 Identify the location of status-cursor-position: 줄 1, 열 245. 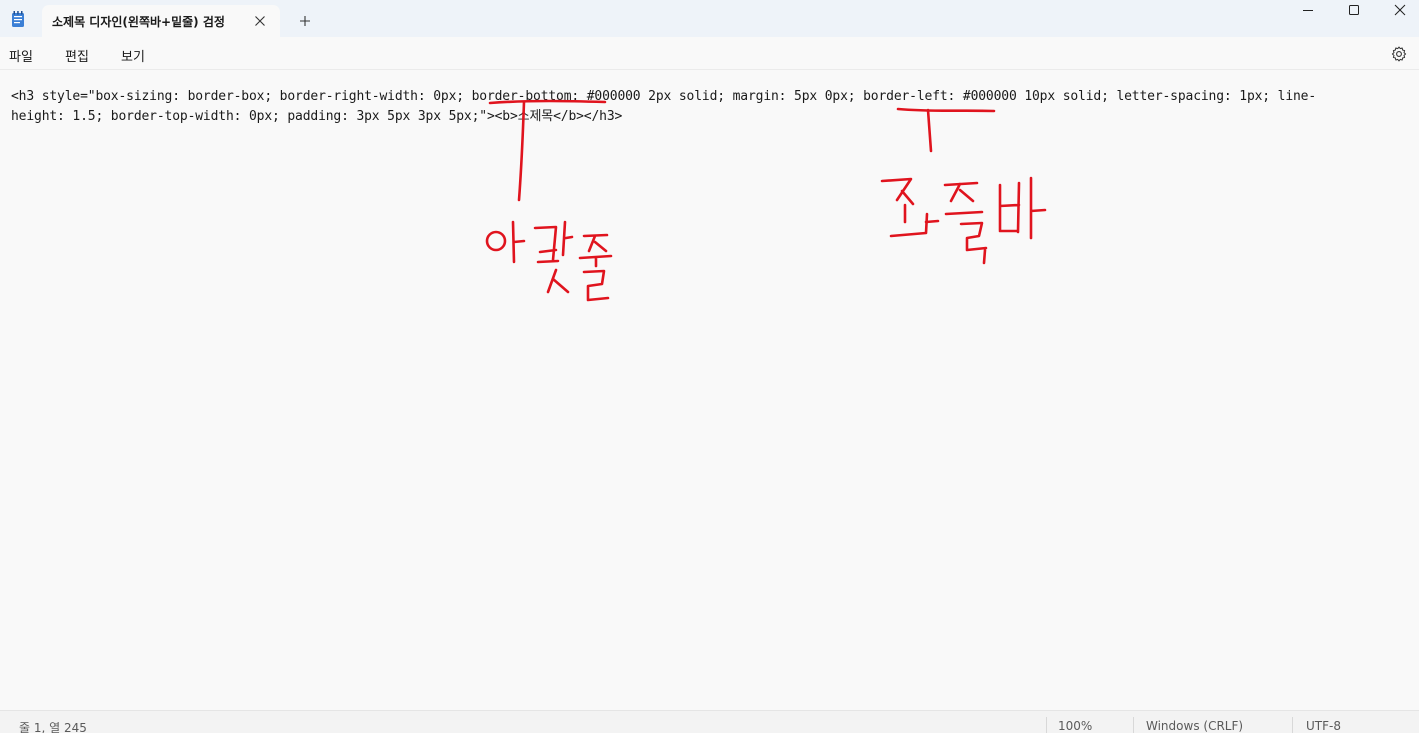
(53, 727).